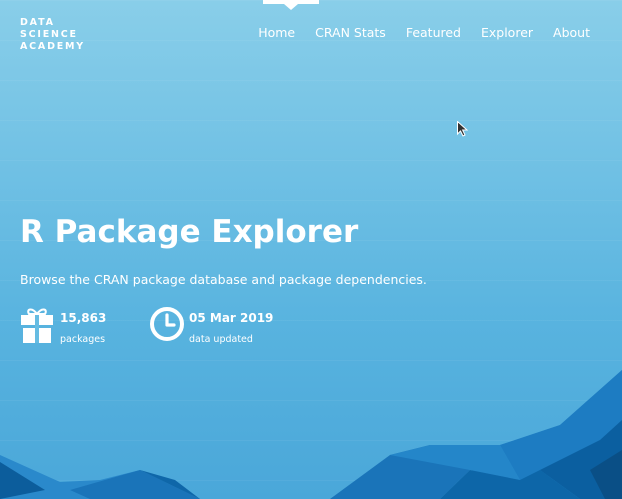 The width and height of the screenshot is (622, 499). Describe the element at coordinates (167, 324) in the screenshot. I see `clock-icon` at that location.